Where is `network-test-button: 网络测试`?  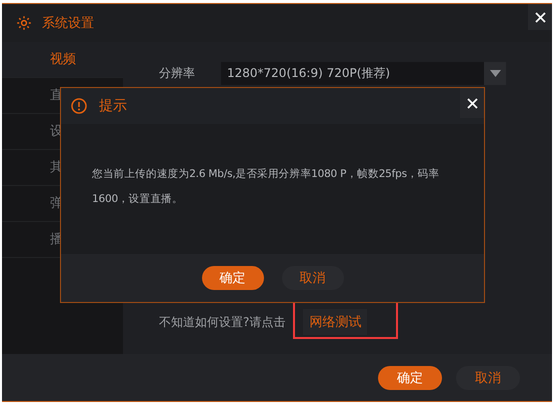 network-test-button: 网络测试 is located at coordinates (335, 322).